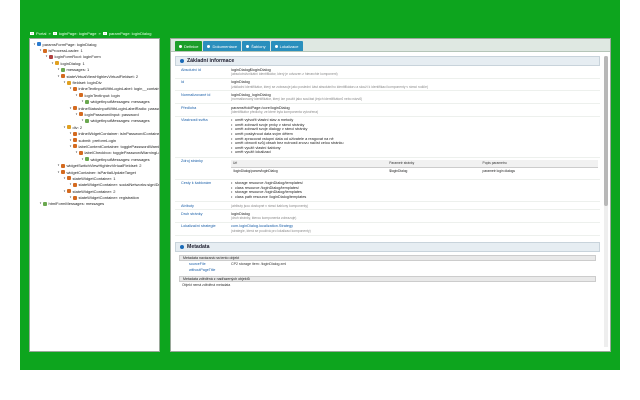 Image resolution: width=640 pixels, height=400 pixels. What do you see at coordinates (41, 33) in the screenshot?
I see `breadcrumb-item: Portal` at bounding box center [41, 33].